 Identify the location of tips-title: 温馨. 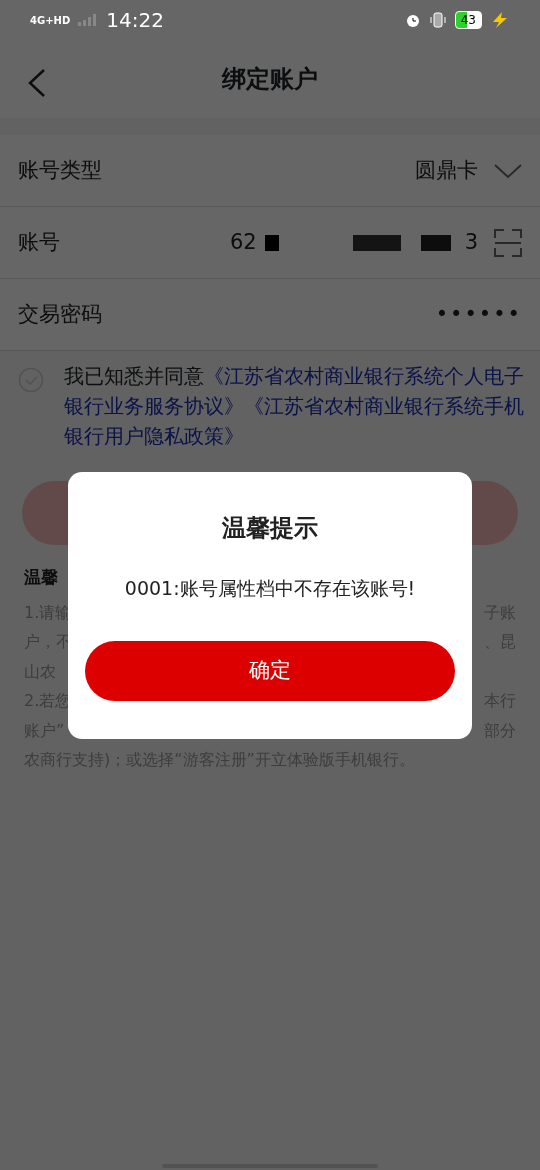
(41, 577).